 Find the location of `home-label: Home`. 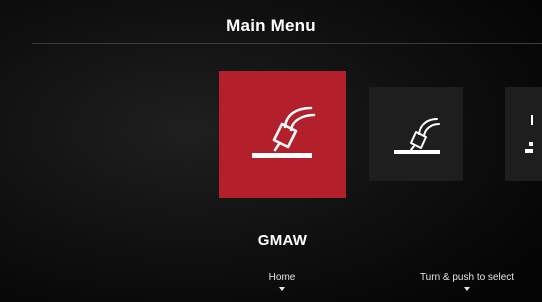

home-label: Home is located at coordinates (282, 277).